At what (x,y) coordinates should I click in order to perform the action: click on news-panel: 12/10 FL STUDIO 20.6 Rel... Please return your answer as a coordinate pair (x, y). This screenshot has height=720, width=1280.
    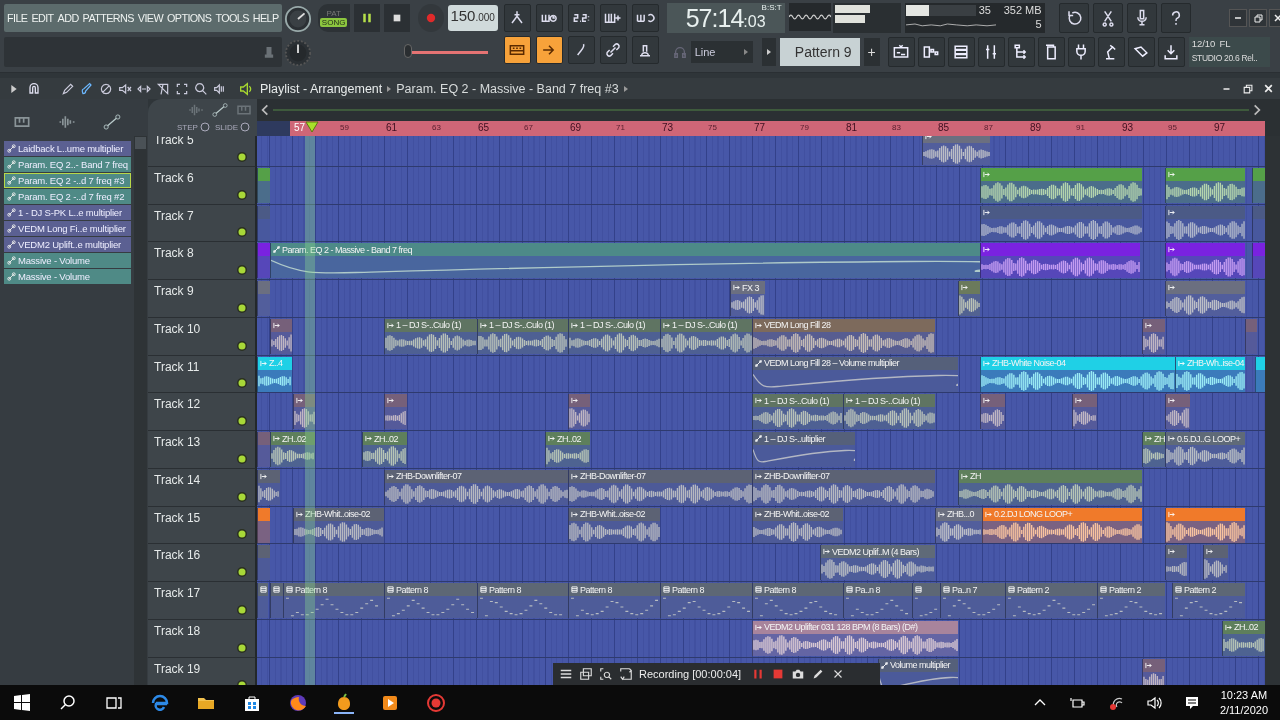
    Looking at the image, I should click on (1229, 52).